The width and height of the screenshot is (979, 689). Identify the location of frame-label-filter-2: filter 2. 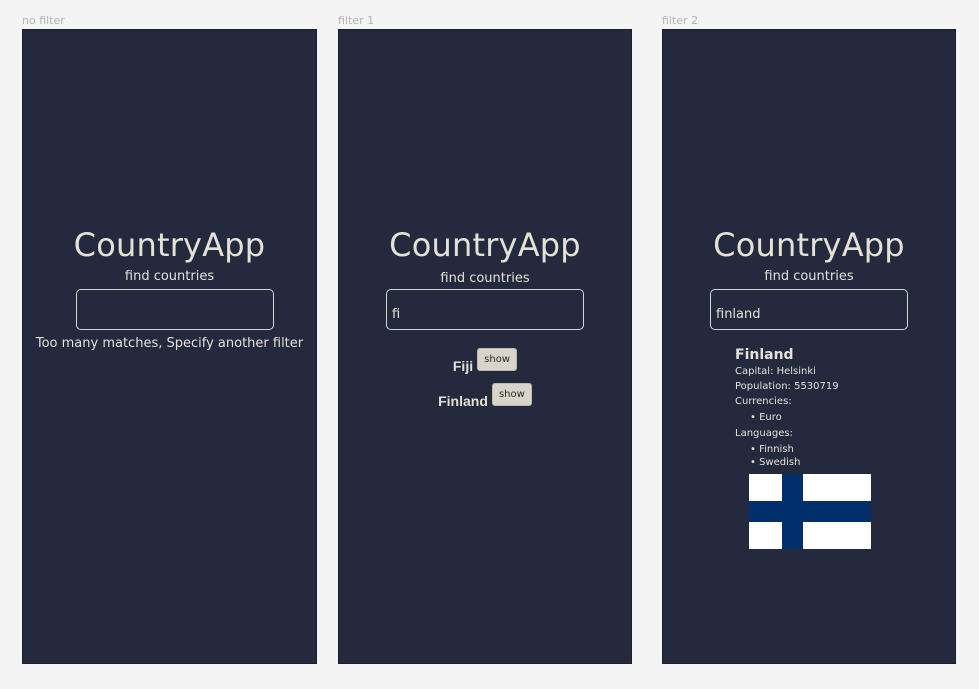
(680, 20).